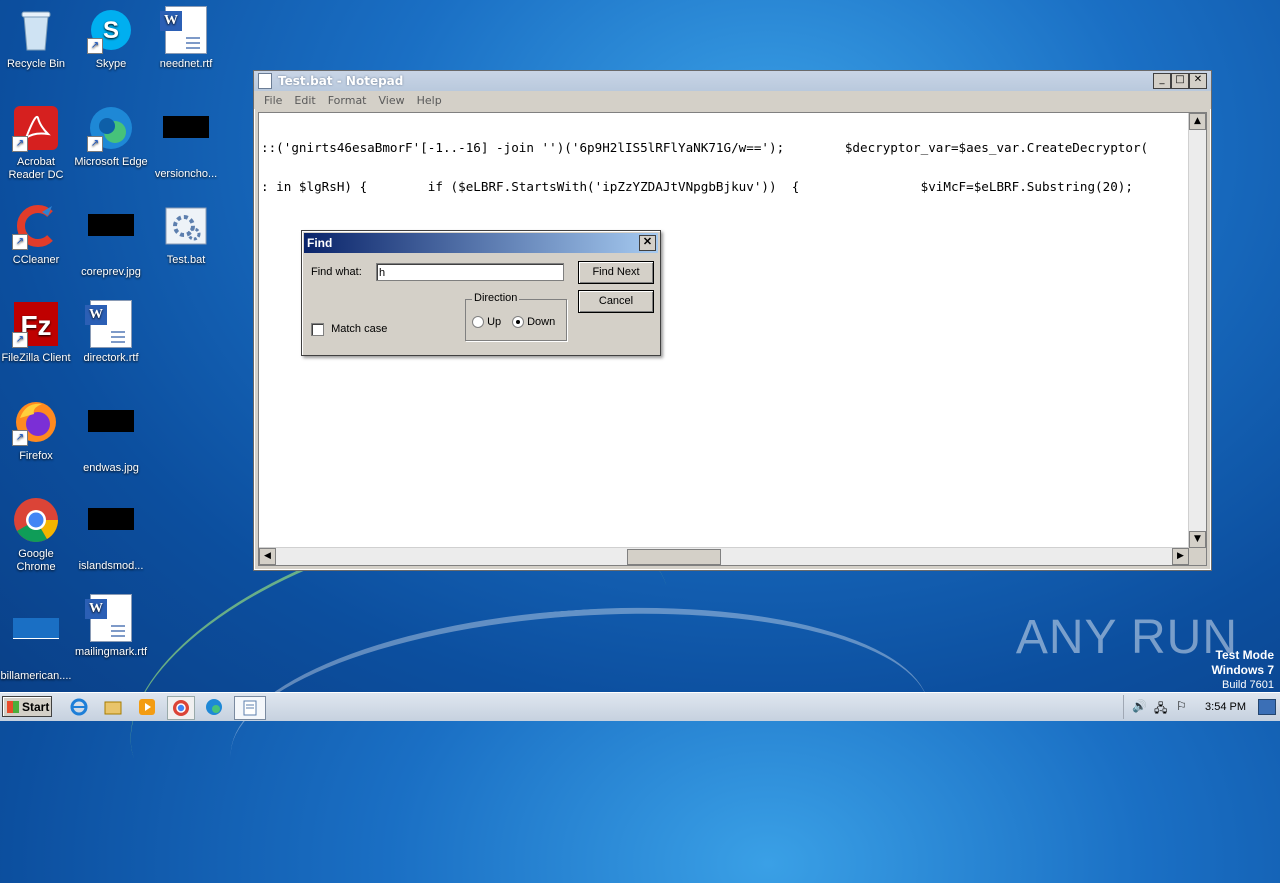 Image resolution: width=1280 pixels, height=883 pixels. I want to click on notepad-taskbar-button, so click(250, 708).